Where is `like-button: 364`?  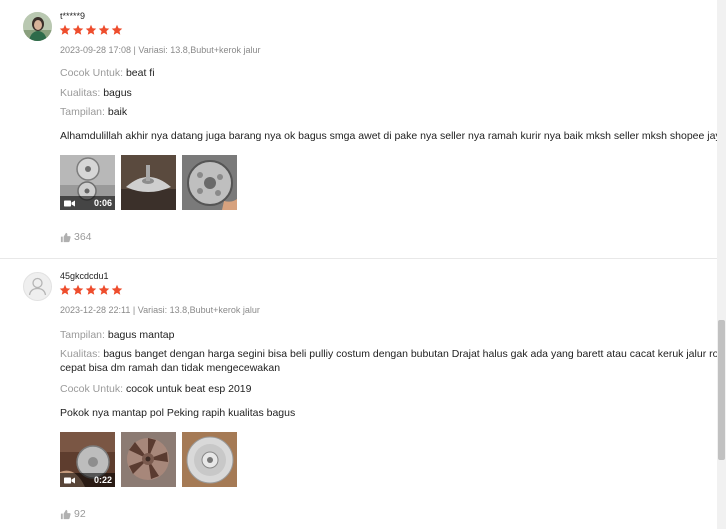 like-button: 364 is located at coordinates (76, 237).